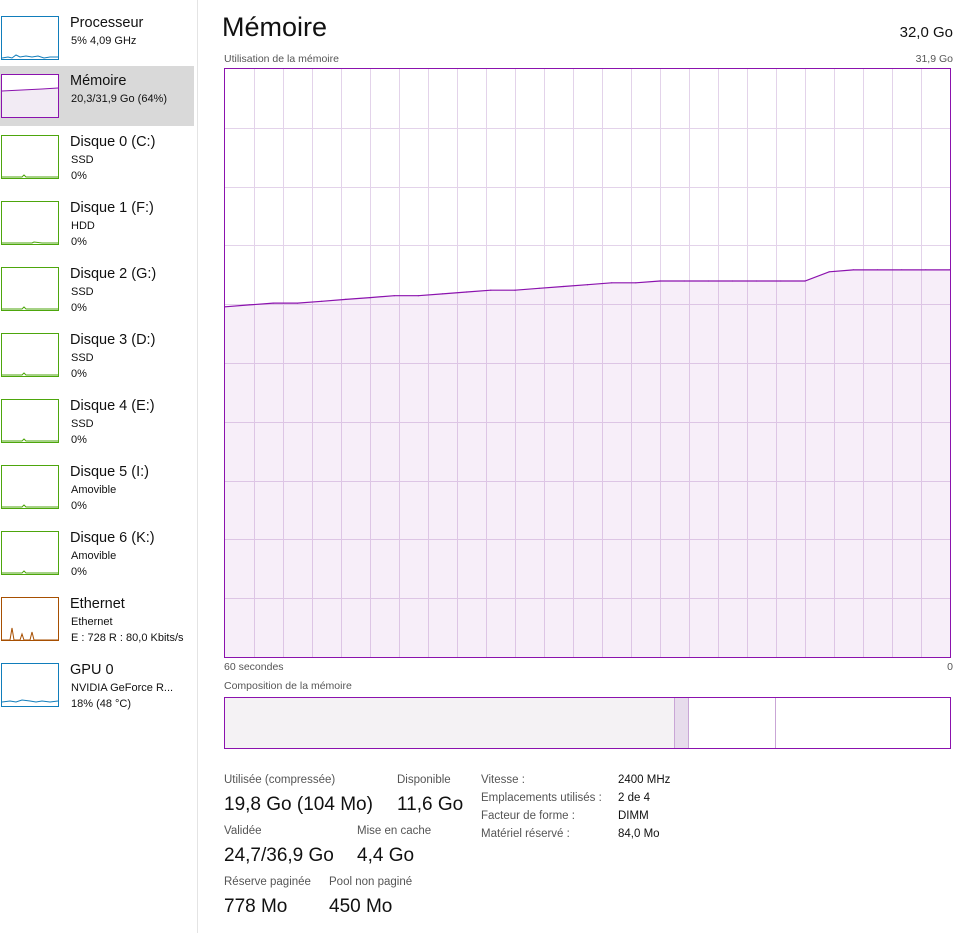 The width and height of the screenshot is (968, 933). What do you see at coordinates (112, 538) in the screenshot?
I see `sidebar-item-title: Disque 6 (K:)` at bounding box center [112, 538].